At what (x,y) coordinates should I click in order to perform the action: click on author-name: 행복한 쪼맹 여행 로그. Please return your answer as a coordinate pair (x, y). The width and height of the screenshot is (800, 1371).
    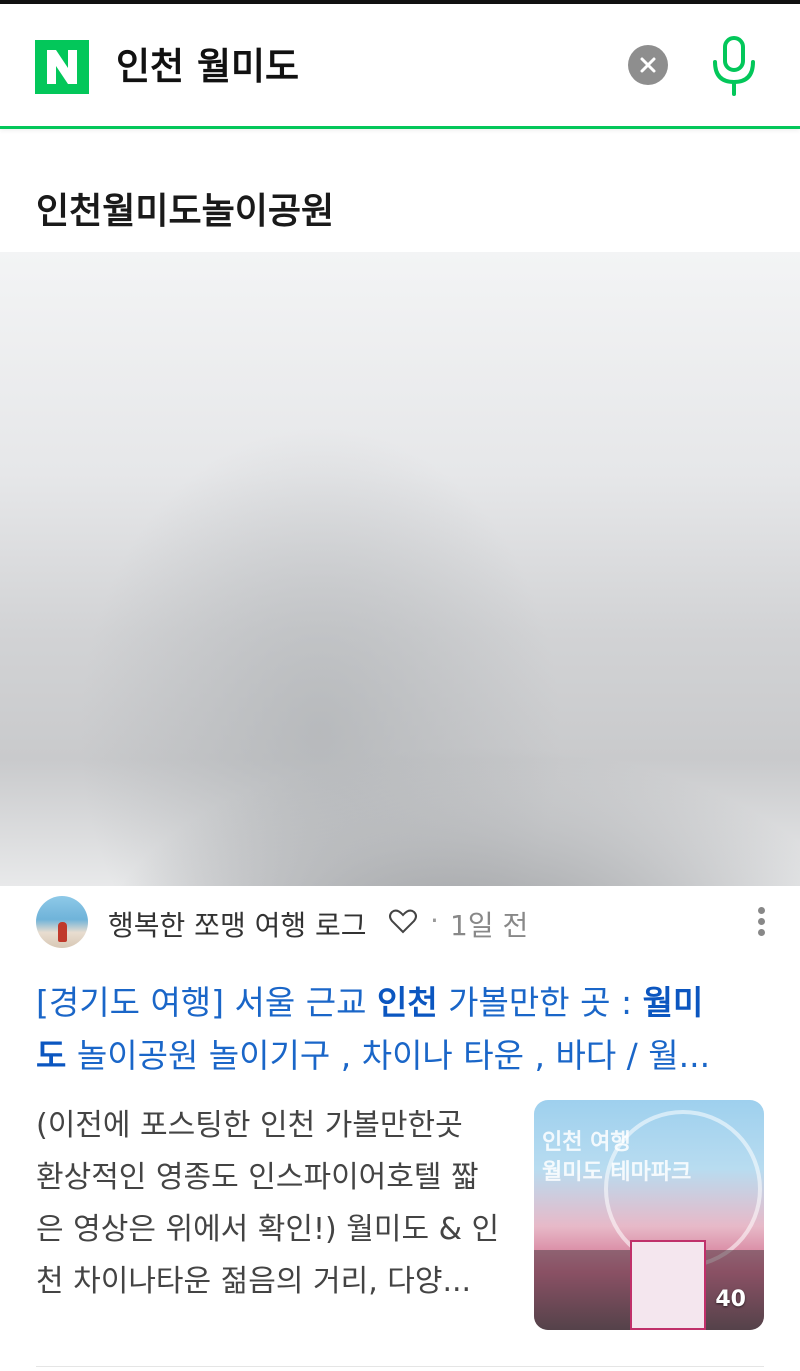
    Looking at the image, I should click on (237, 924).